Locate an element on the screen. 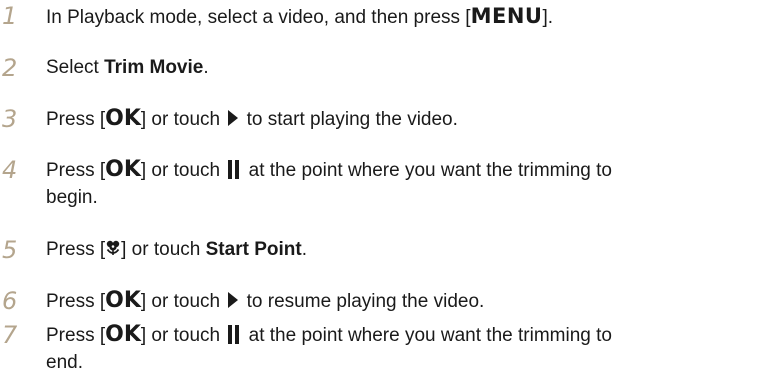  step-text-continuation: begin. is located at coordinates (72, 197).